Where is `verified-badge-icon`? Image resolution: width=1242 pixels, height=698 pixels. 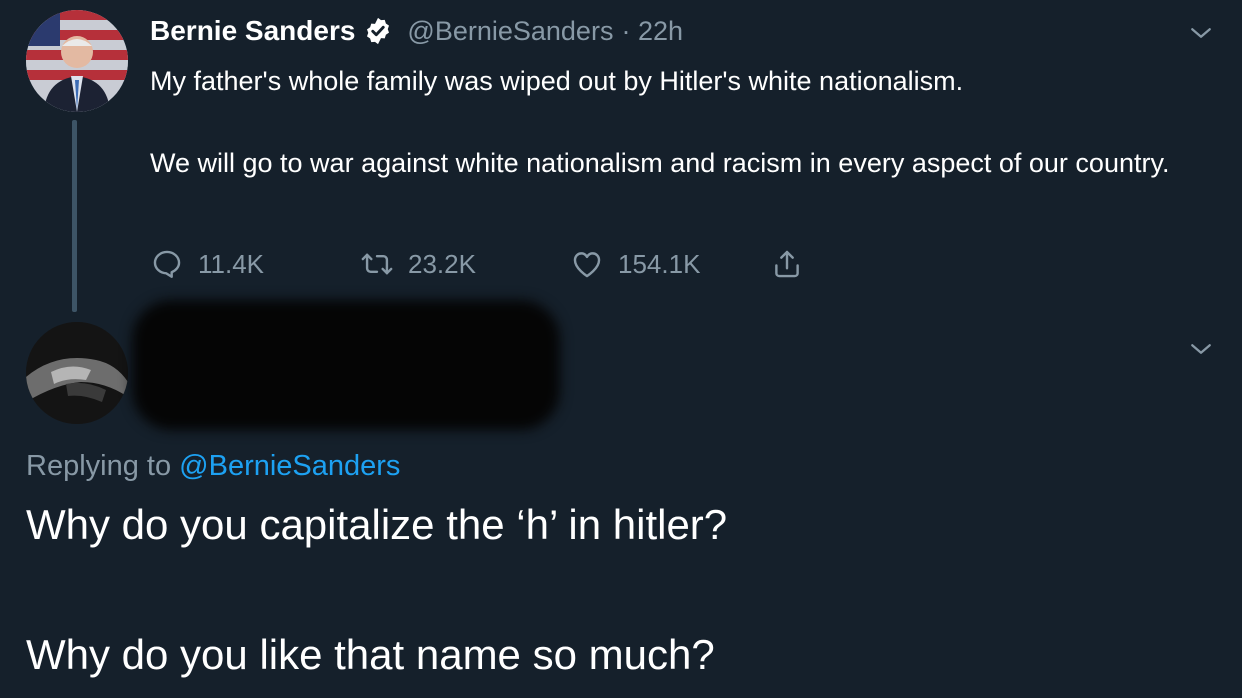 verified-badge-icon is located at coordinates (378, 31).